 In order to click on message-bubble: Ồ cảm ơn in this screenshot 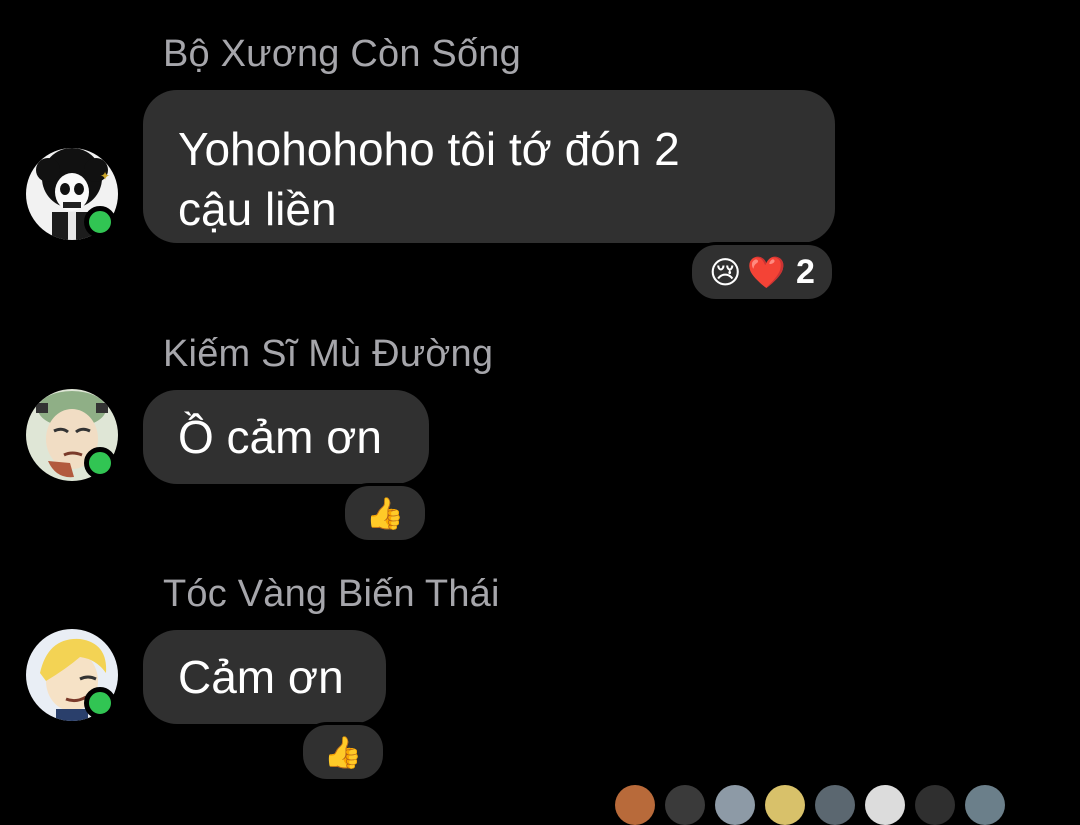, I will do `click(286, 437)`.